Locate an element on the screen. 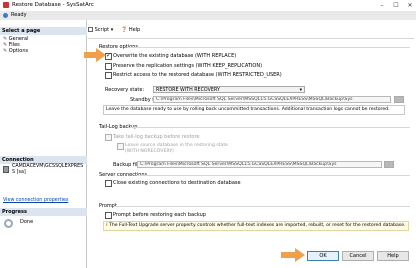  preserve-replication-checkbox is located at coordinates (108, 66).